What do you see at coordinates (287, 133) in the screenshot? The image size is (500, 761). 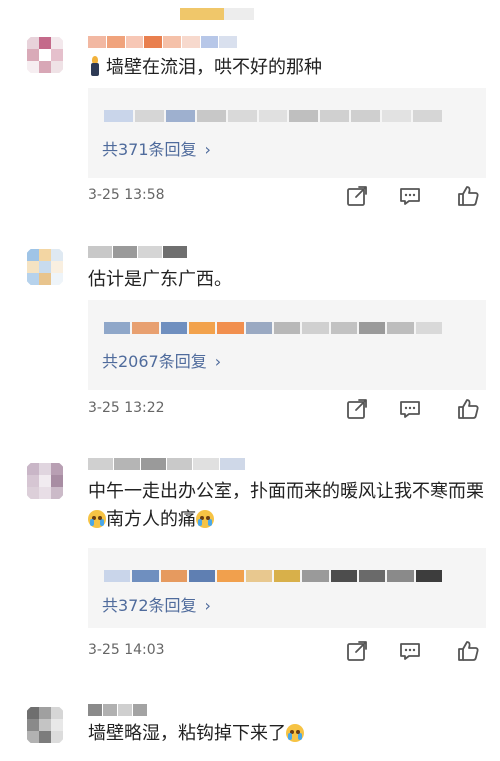 I see `reply-preview: 共371条回复 ›` at bounding box center [287, 133].